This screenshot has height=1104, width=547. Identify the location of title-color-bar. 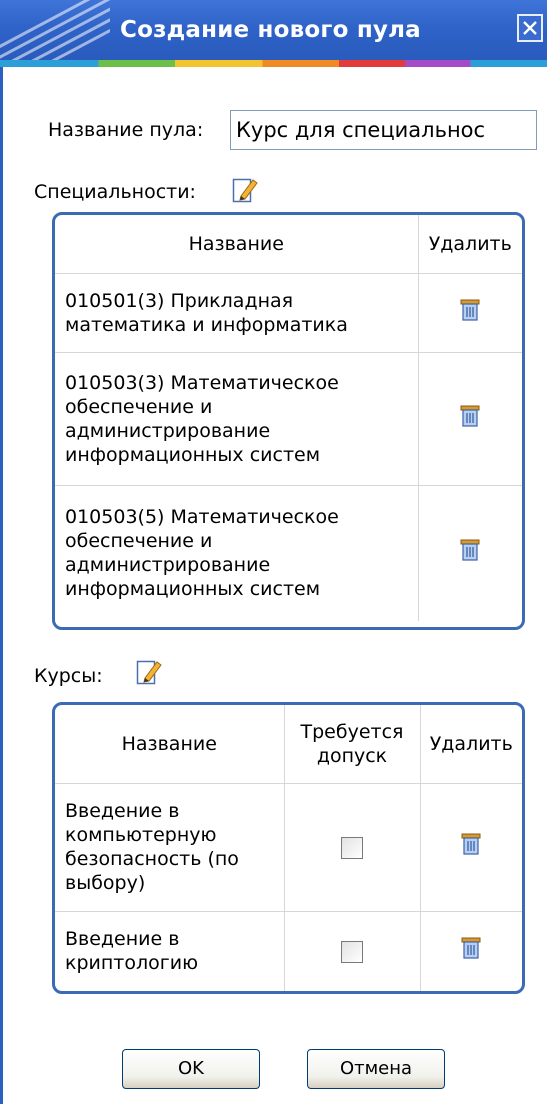
(273, 63).